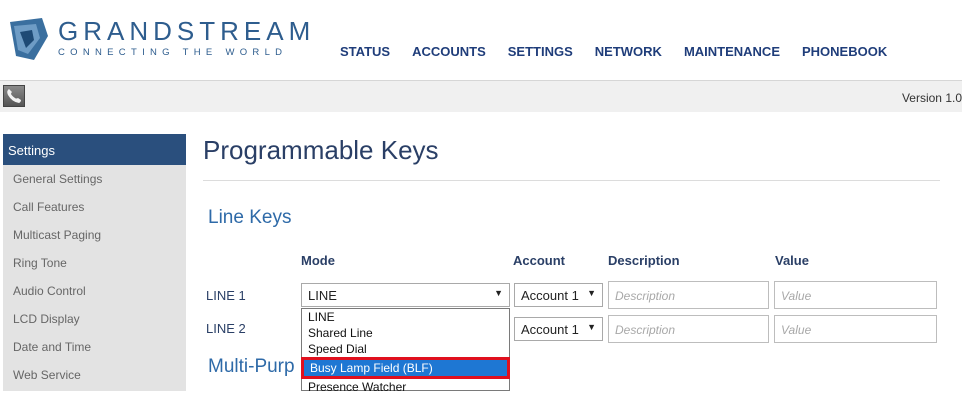 The image size is (962, 395). I want to click on section-line-keys: Line Keys, so click(250, 217).